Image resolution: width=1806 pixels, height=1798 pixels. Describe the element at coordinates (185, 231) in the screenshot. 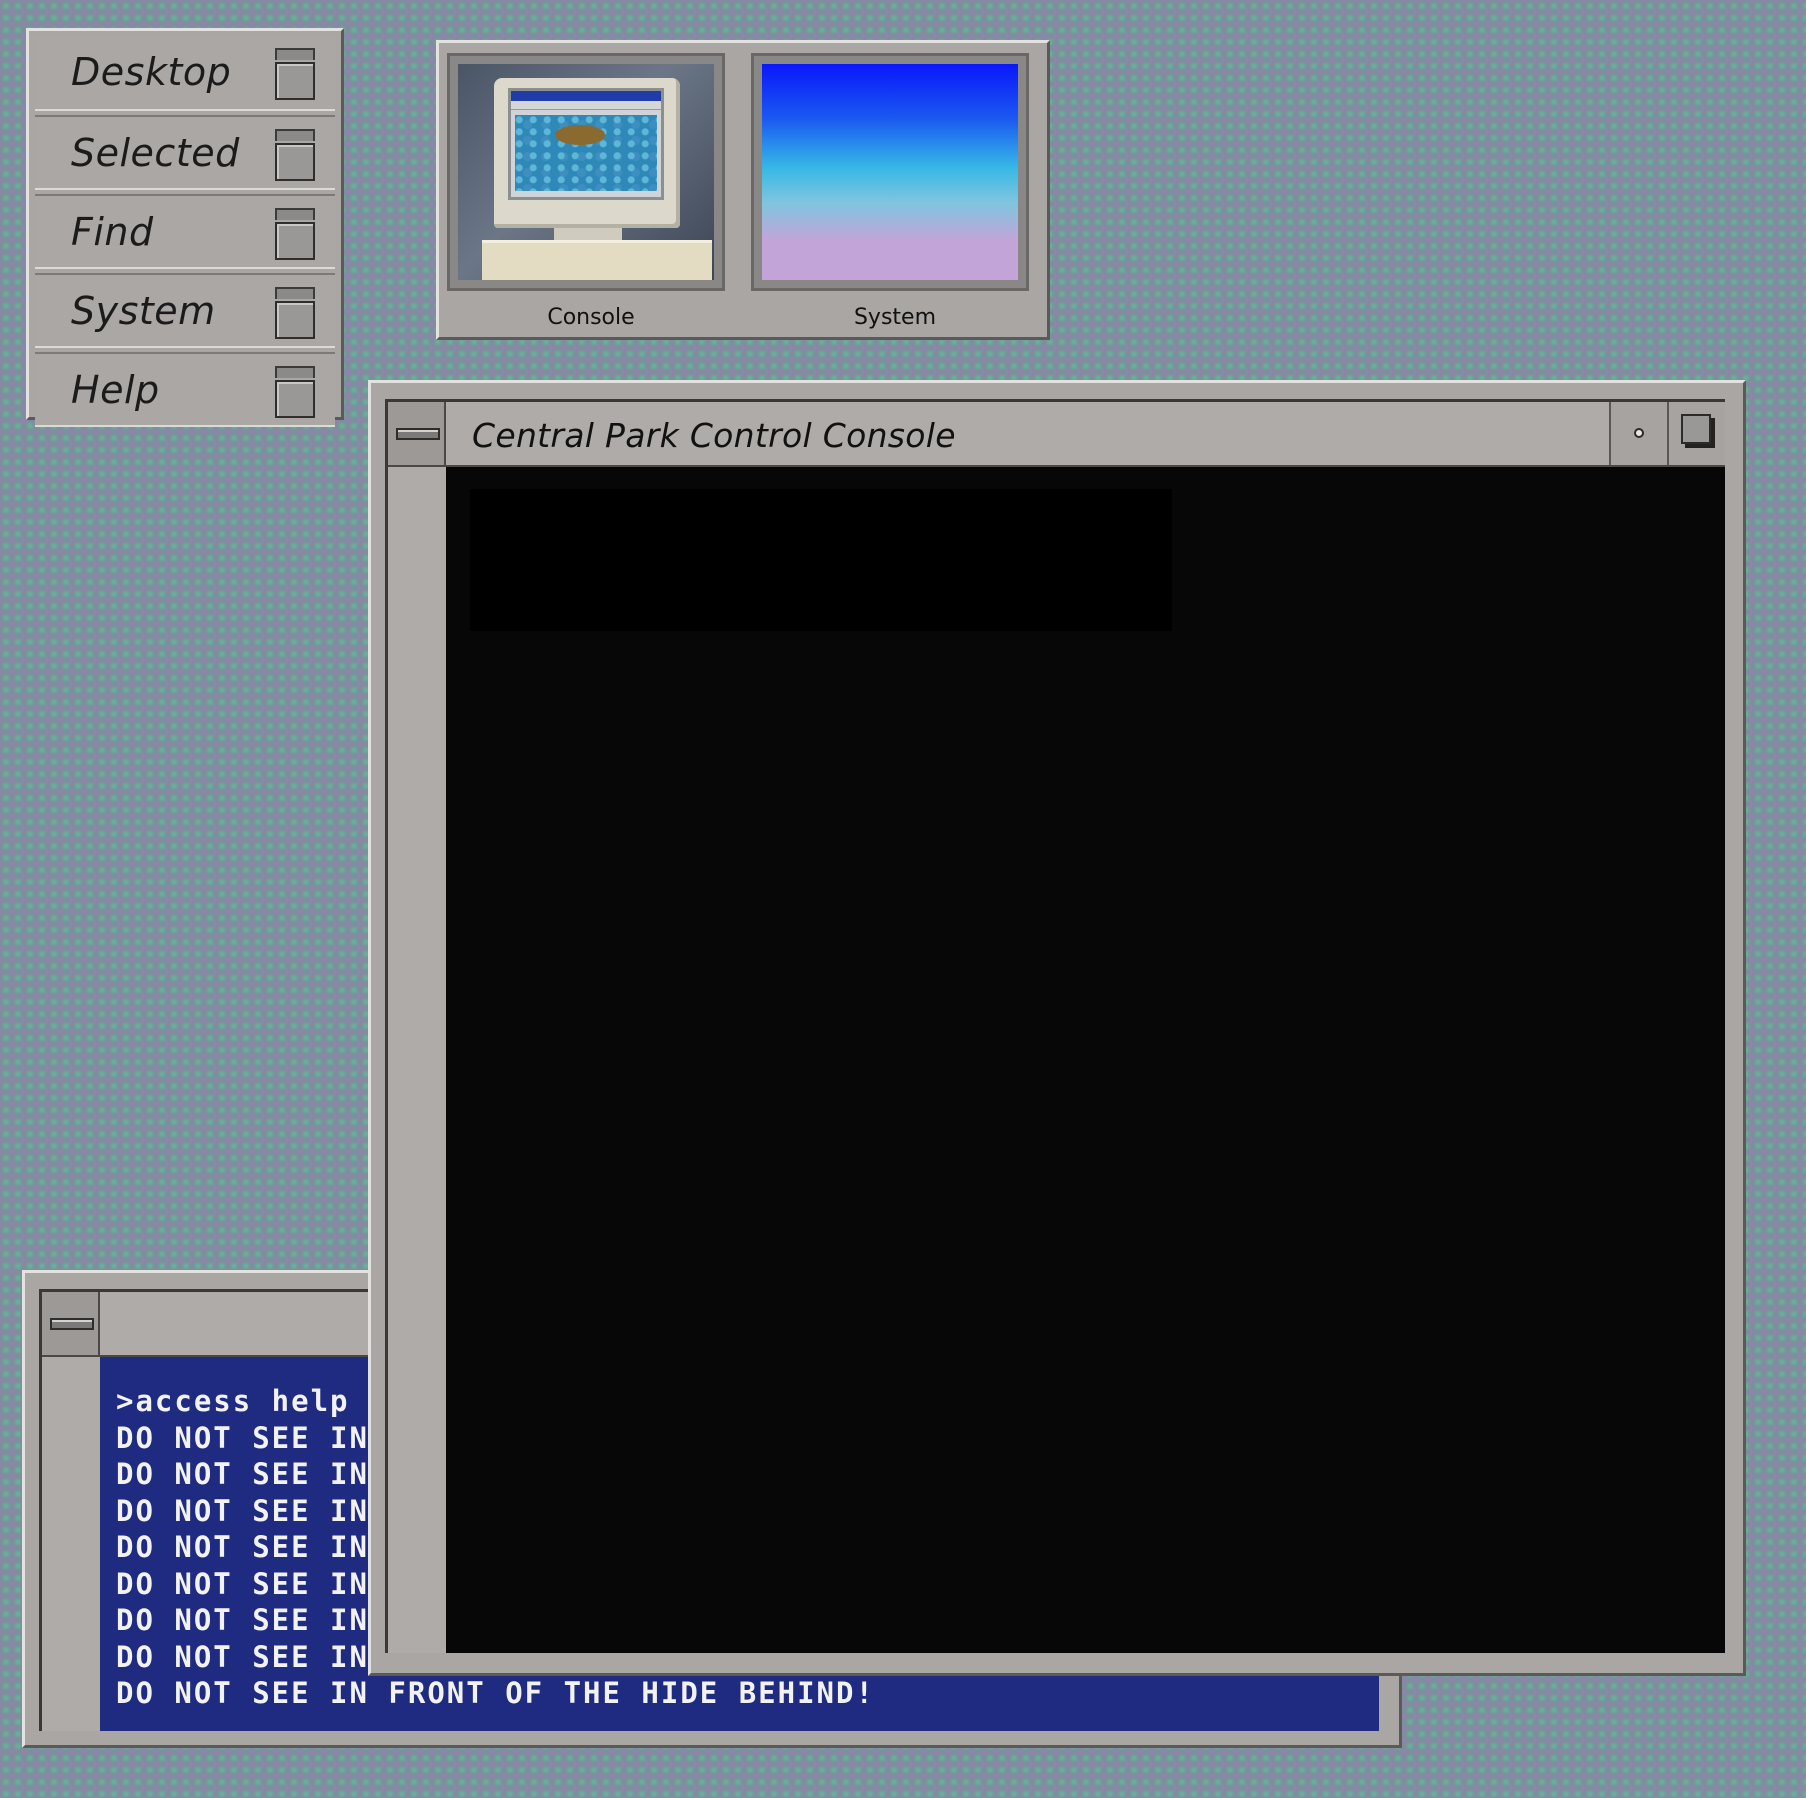

I see `menu-item-find: Find` at that location.